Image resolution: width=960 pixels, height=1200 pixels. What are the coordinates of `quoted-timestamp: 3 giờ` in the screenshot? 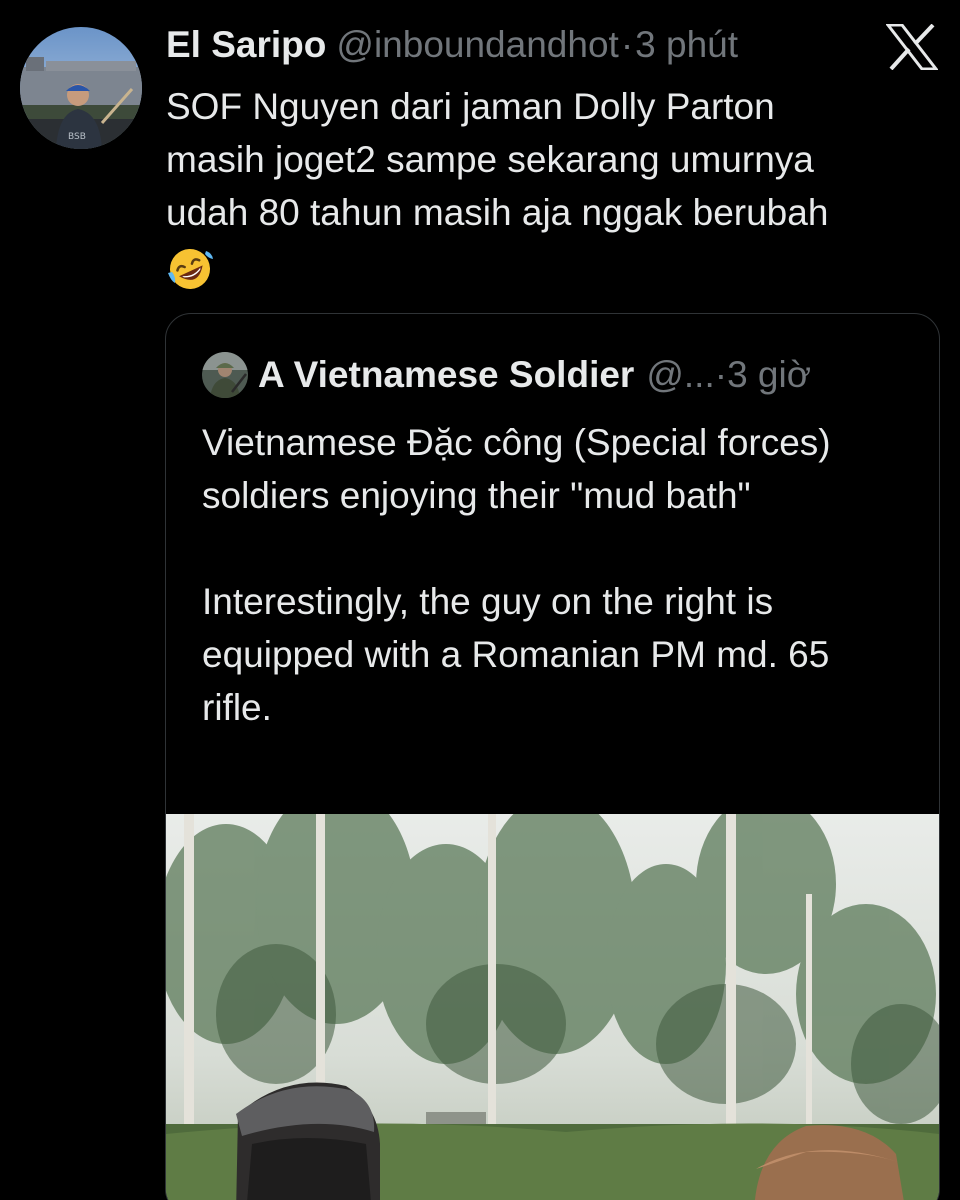 It's located at (769, 375).